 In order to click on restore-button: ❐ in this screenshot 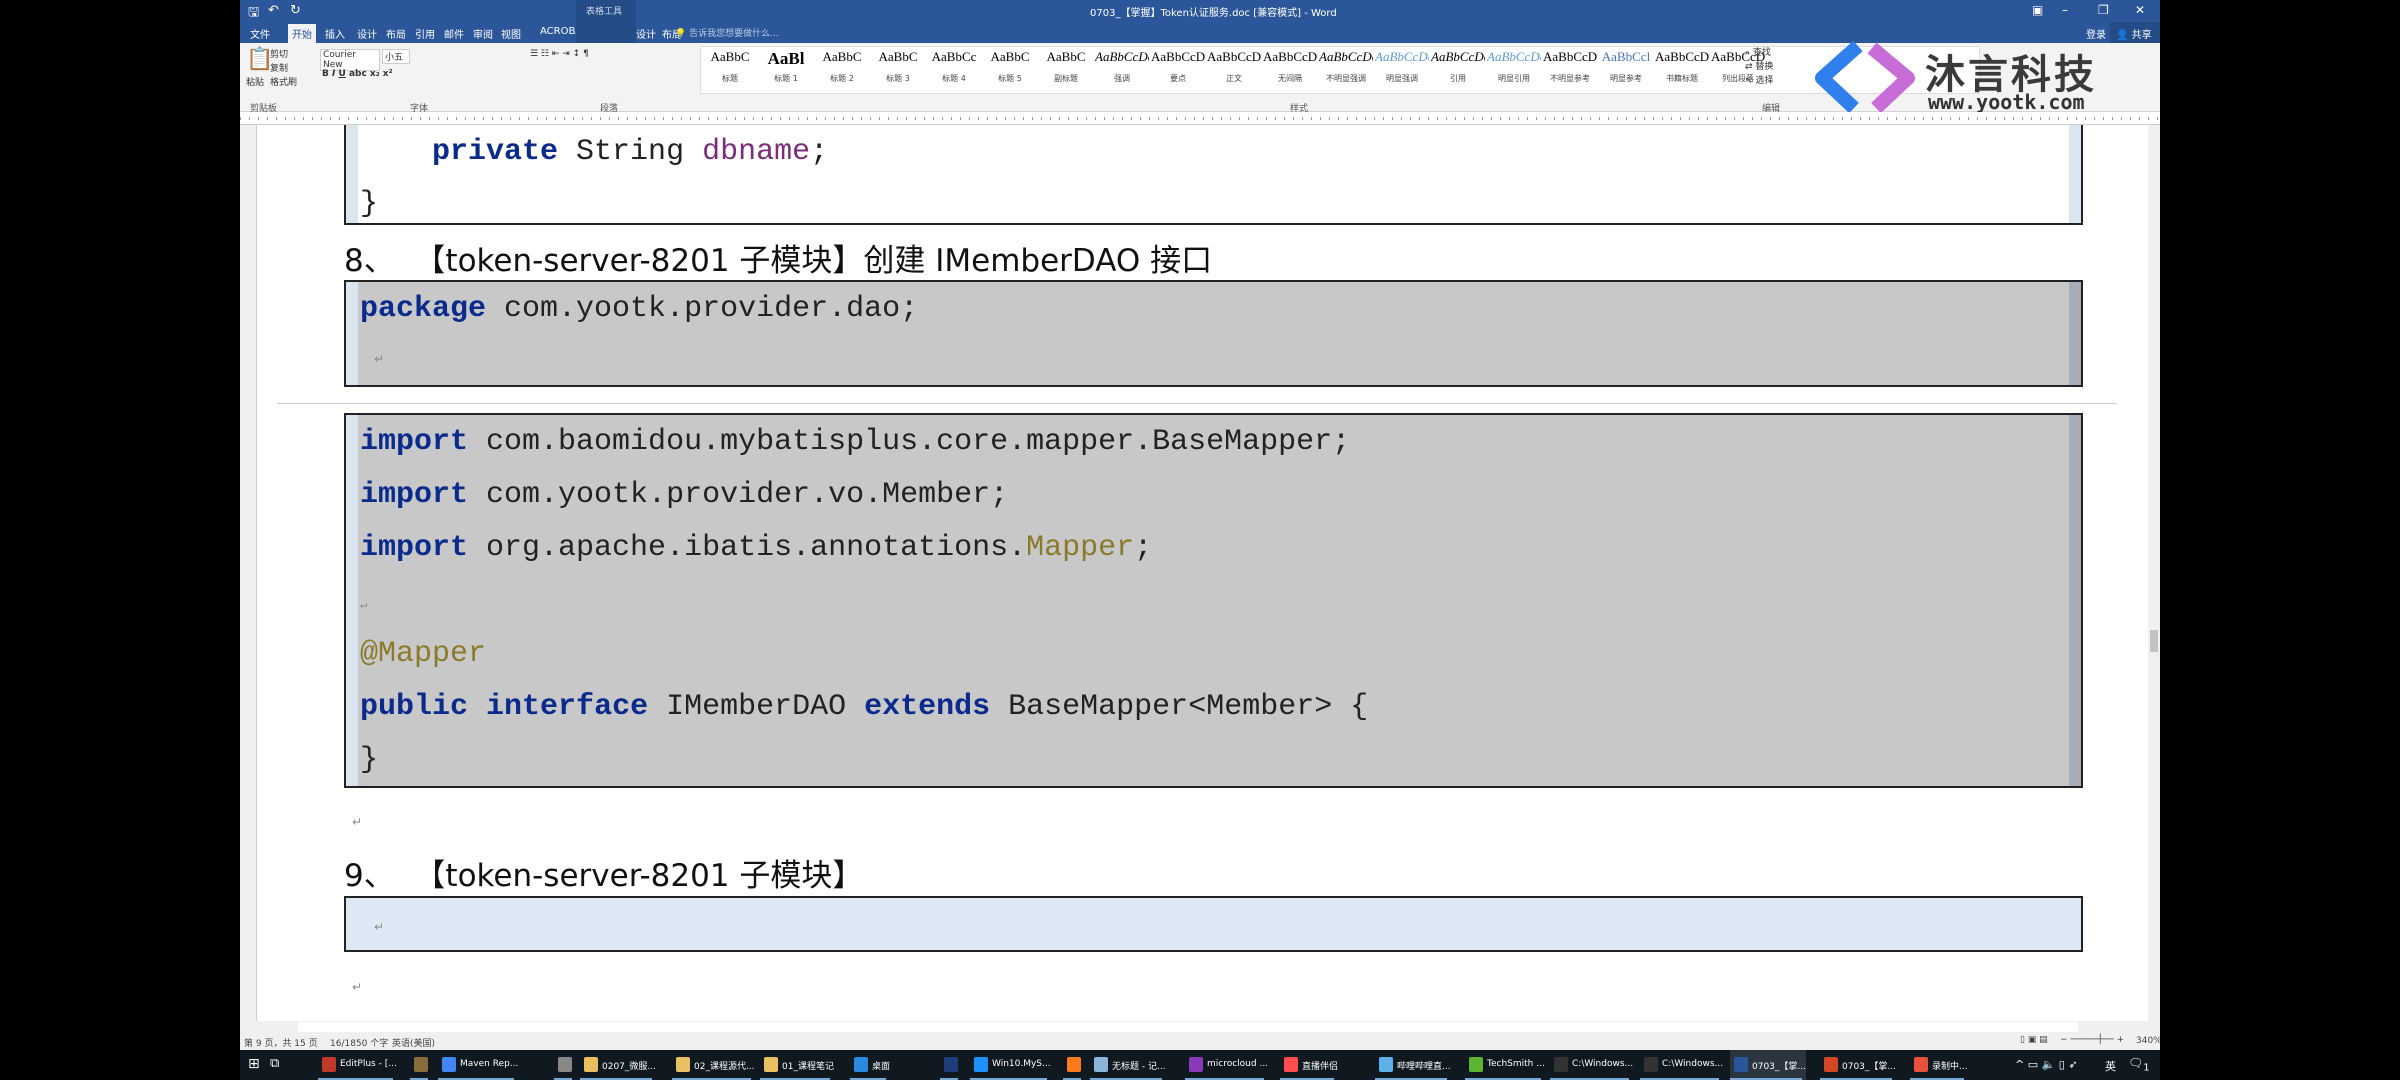, I will do `click(2103, 10)`.